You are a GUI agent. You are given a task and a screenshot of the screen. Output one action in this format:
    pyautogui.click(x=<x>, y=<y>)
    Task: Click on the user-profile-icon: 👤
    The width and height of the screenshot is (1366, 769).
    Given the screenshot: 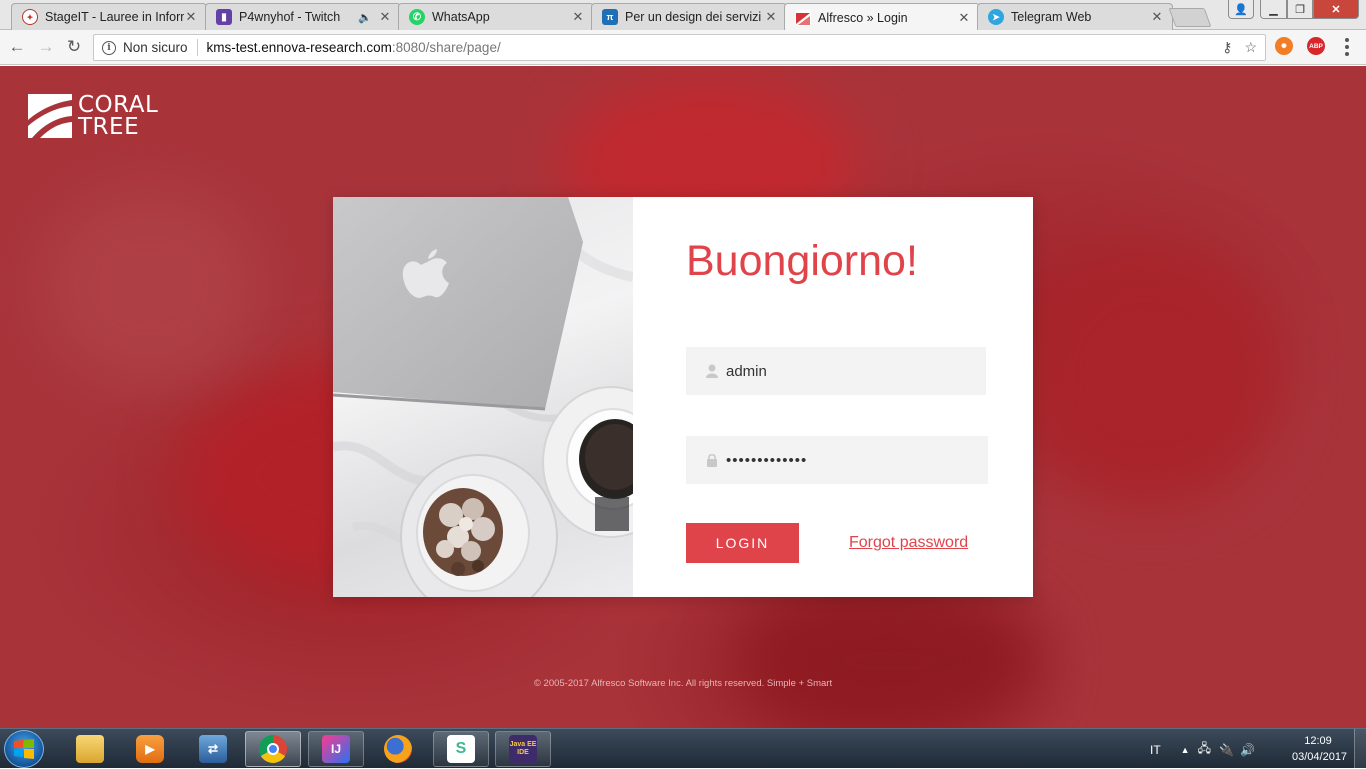 What is the action you would take?
    pyautogui.click(x=1241, y=9)
    